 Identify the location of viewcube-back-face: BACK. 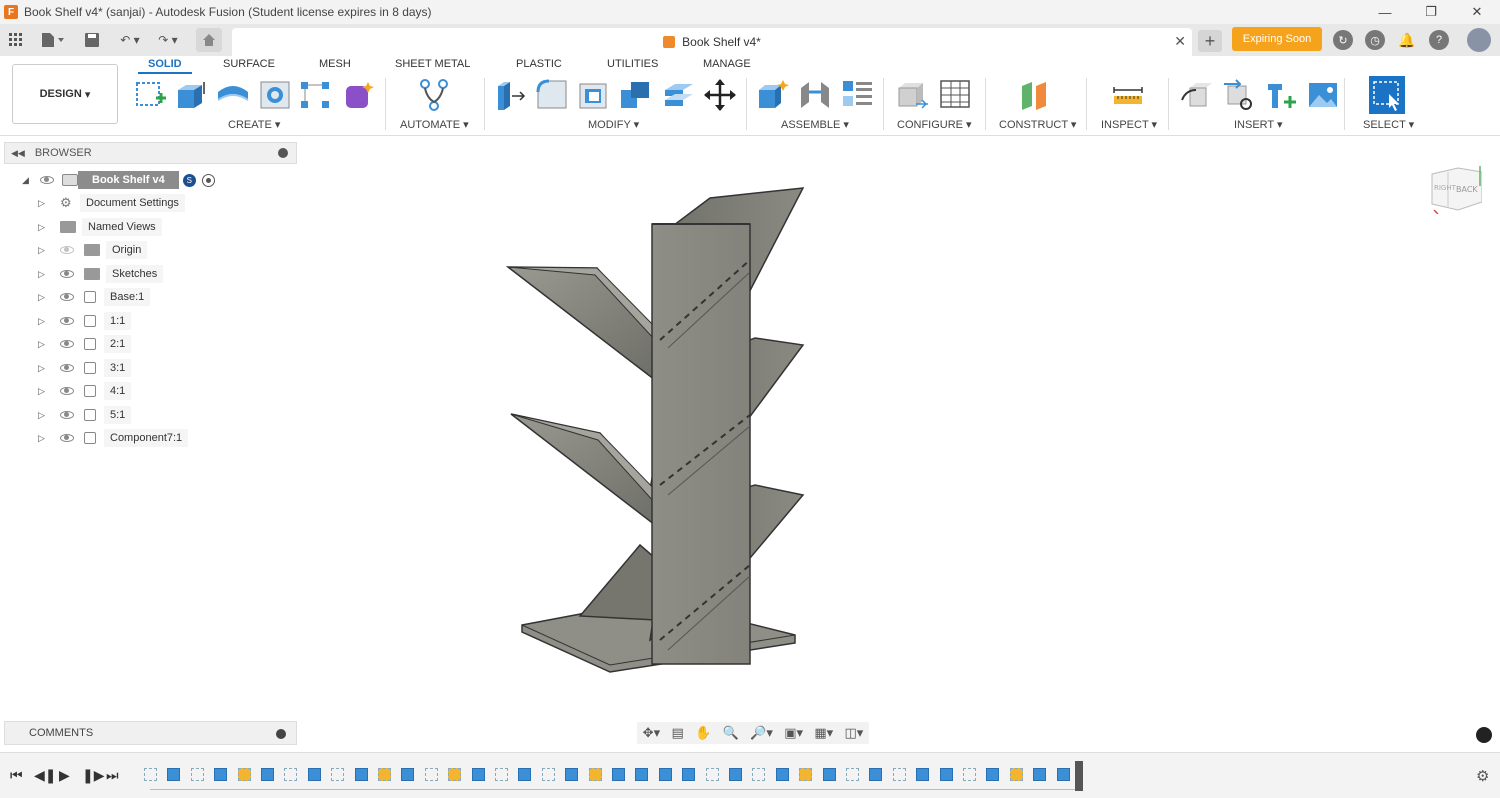
(1467, 189).